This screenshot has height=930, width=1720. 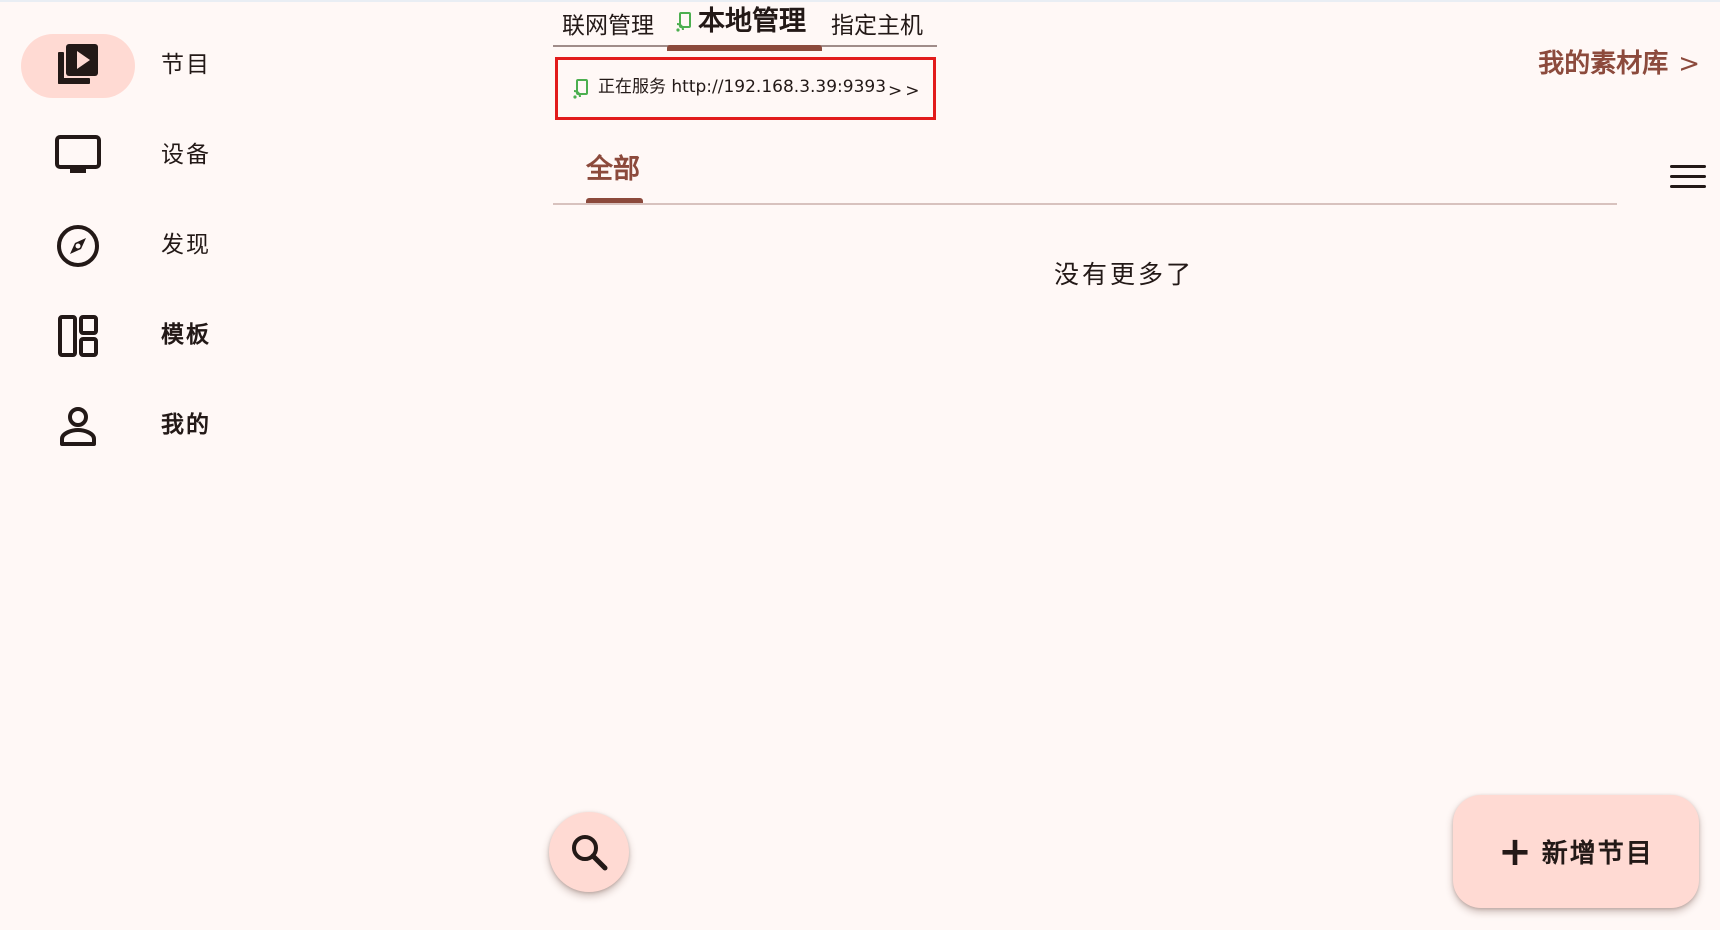 What do you see at coordinates (905, 91) in the screenshot?
I see `service-more-arrow: >>` at bounding box center [905, 91].